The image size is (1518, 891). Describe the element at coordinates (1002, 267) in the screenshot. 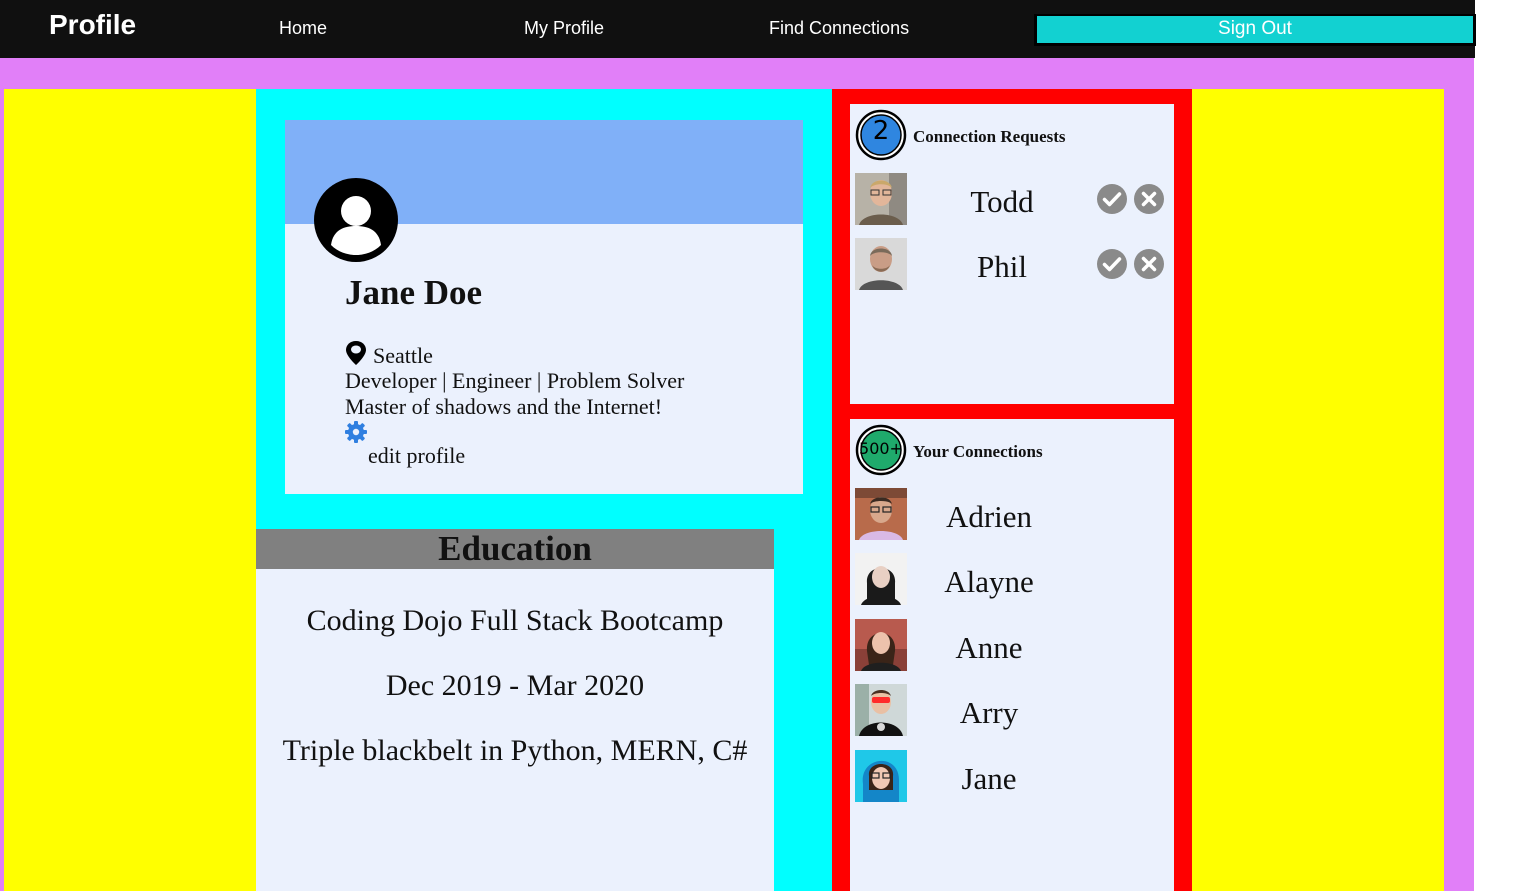

I see `request-name: Phil` at that location.